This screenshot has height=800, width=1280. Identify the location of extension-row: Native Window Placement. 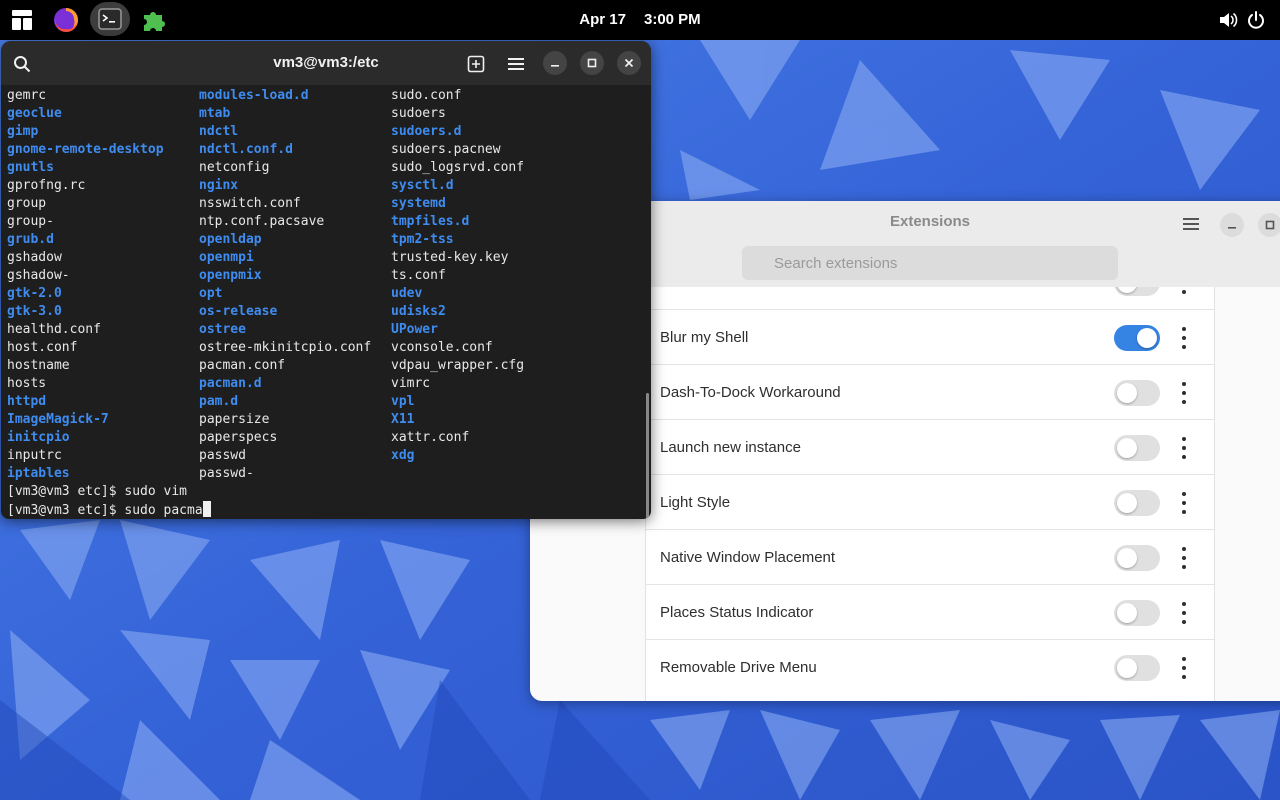
(930, 556).